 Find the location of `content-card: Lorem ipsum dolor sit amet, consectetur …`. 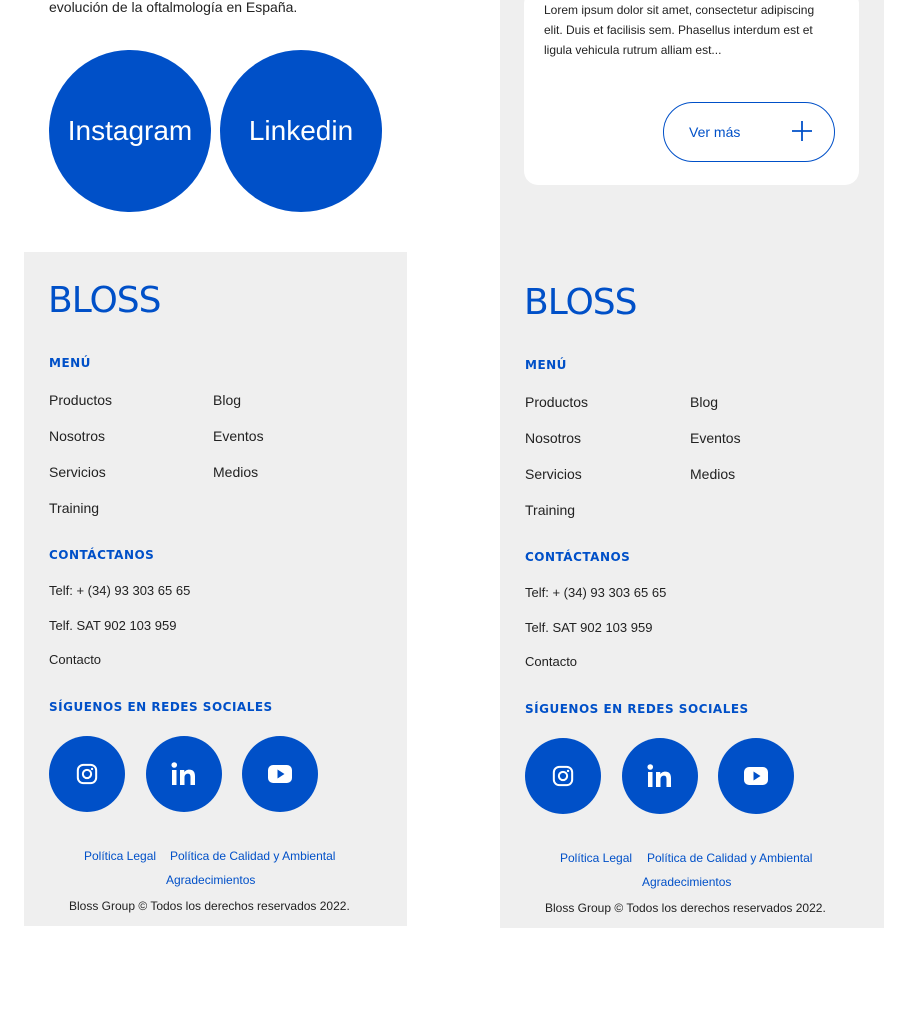

content-card: Lorem ipsum dolor sit amet, consectetur … is located at coordinates (691, 92).